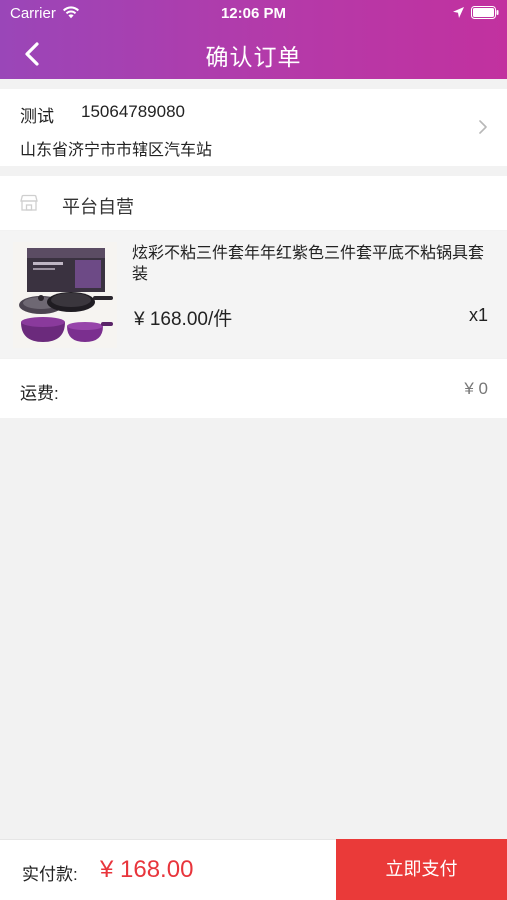 This screenshot has height=900, width=507. Describe the element at coordinates (147, 869) in the screenshot. I see `total-amount: ¥ 168.00` at that location.